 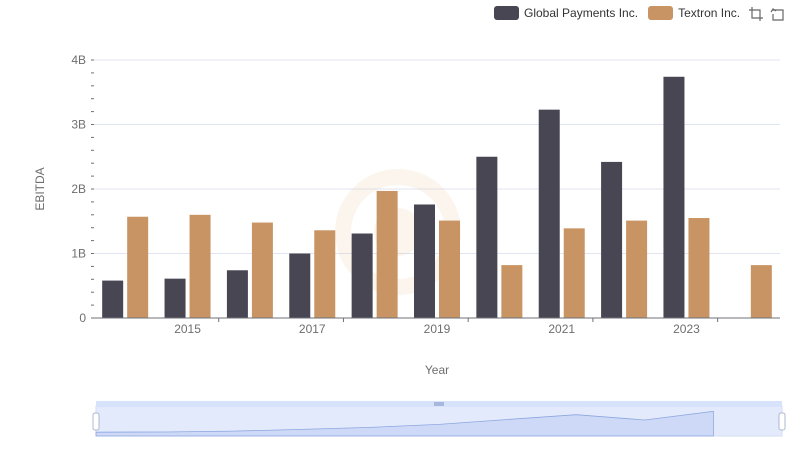 What do you see at coordinates (237, 294) in the screenshot?
I see `bar-global-payments-2016` at bounding box center [237, 294].